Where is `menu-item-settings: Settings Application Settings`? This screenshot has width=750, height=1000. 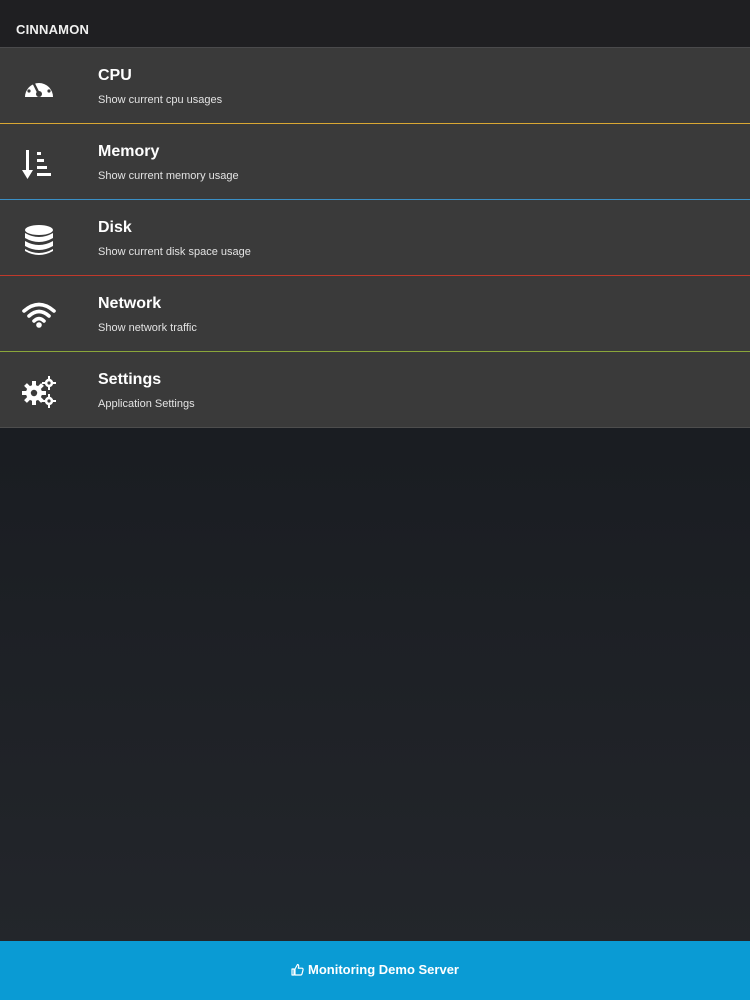 menu-item-settings: Settings Application Settings is located at coordinates (375, 390).